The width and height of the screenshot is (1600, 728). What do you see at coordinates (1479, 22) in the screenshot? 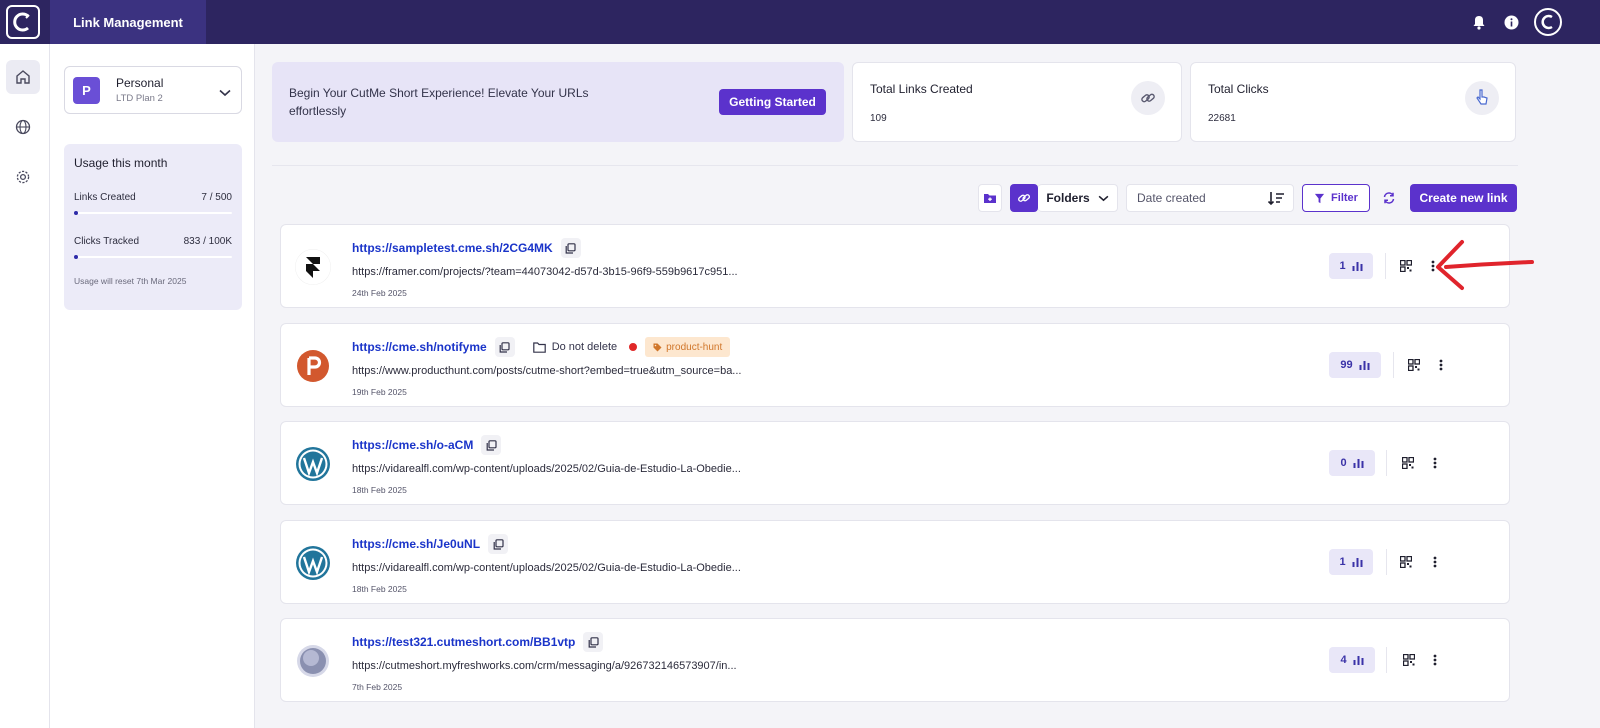
I see `bell-icon` at bounding box center [1479, 22].